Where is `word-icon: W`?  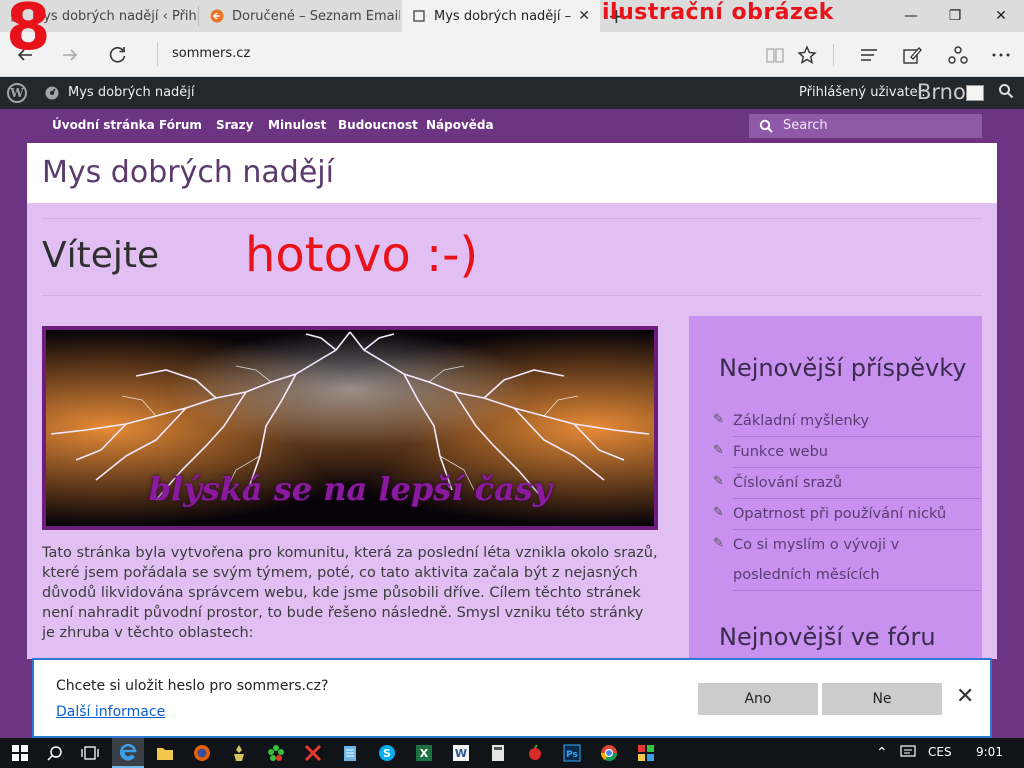 word-icon: W is located at coordinates (461, 753).